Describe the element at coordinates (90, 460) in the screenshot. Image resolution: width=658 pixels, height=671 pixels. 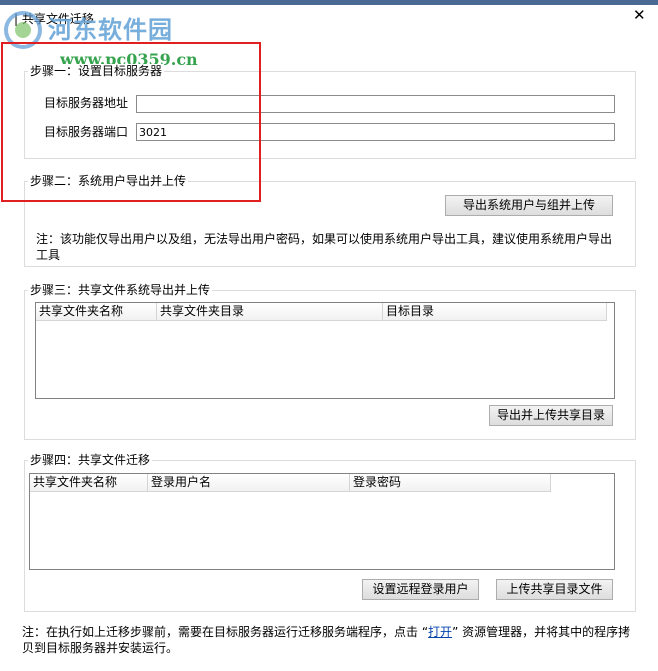
I see `step4-label: 步骤四：共享文件迁移` at that location.